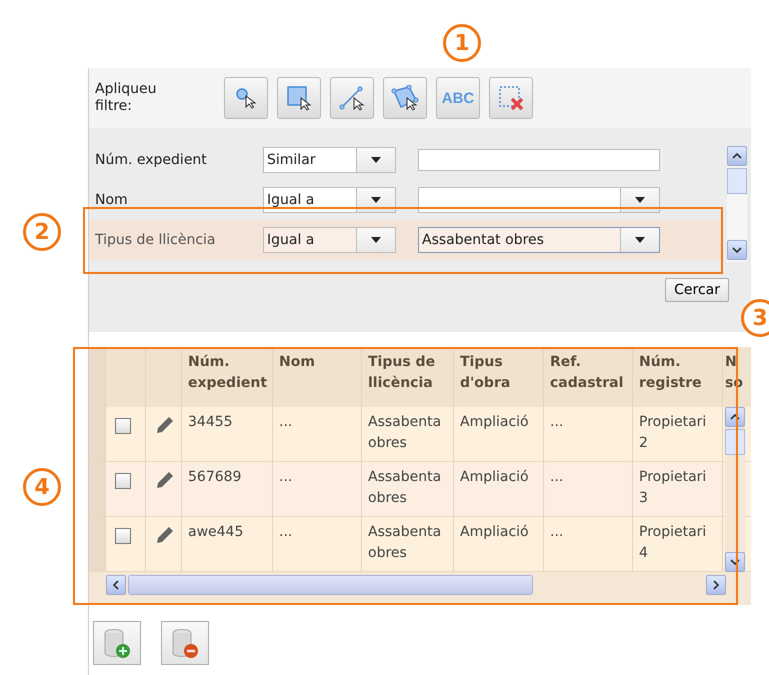 This screenshot has width=769, height=675. Describe the element at coordinates (755, 318) in the screenshot. I see `callout-number: 3` at that location.